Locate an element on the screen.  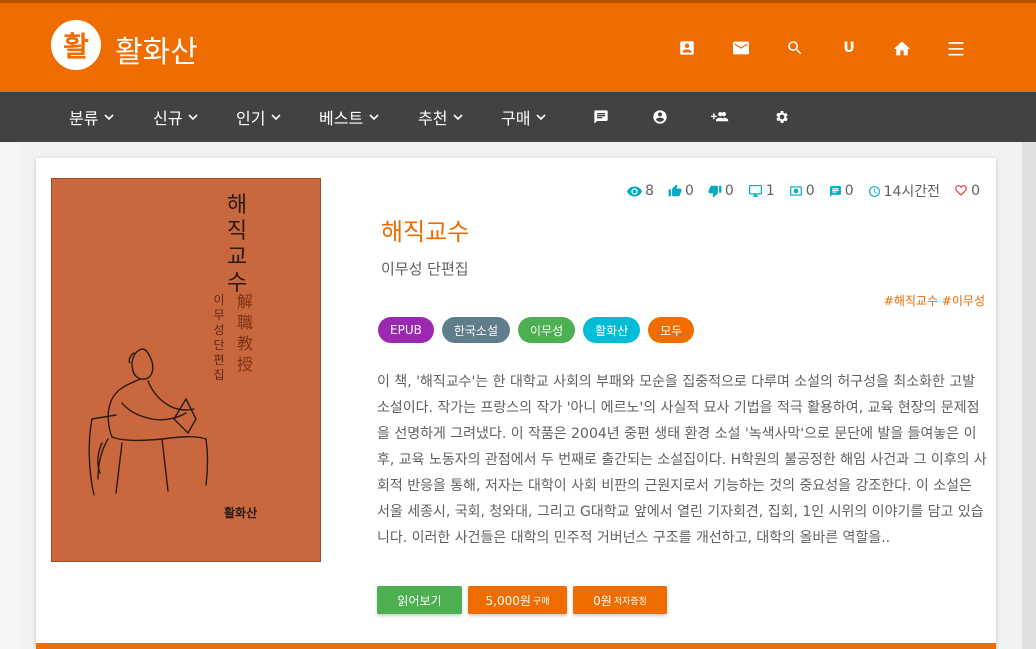
nav-item-label: 분류 is located at coordinates (84, 118).